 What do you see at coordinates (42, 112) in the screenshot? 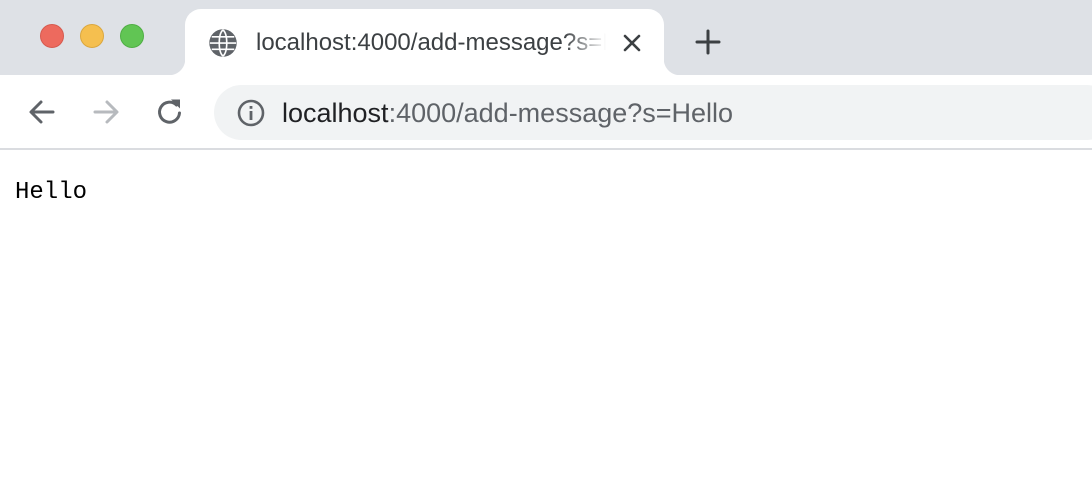
I see `arrow-left-icon` at bounding box center [42, 112].